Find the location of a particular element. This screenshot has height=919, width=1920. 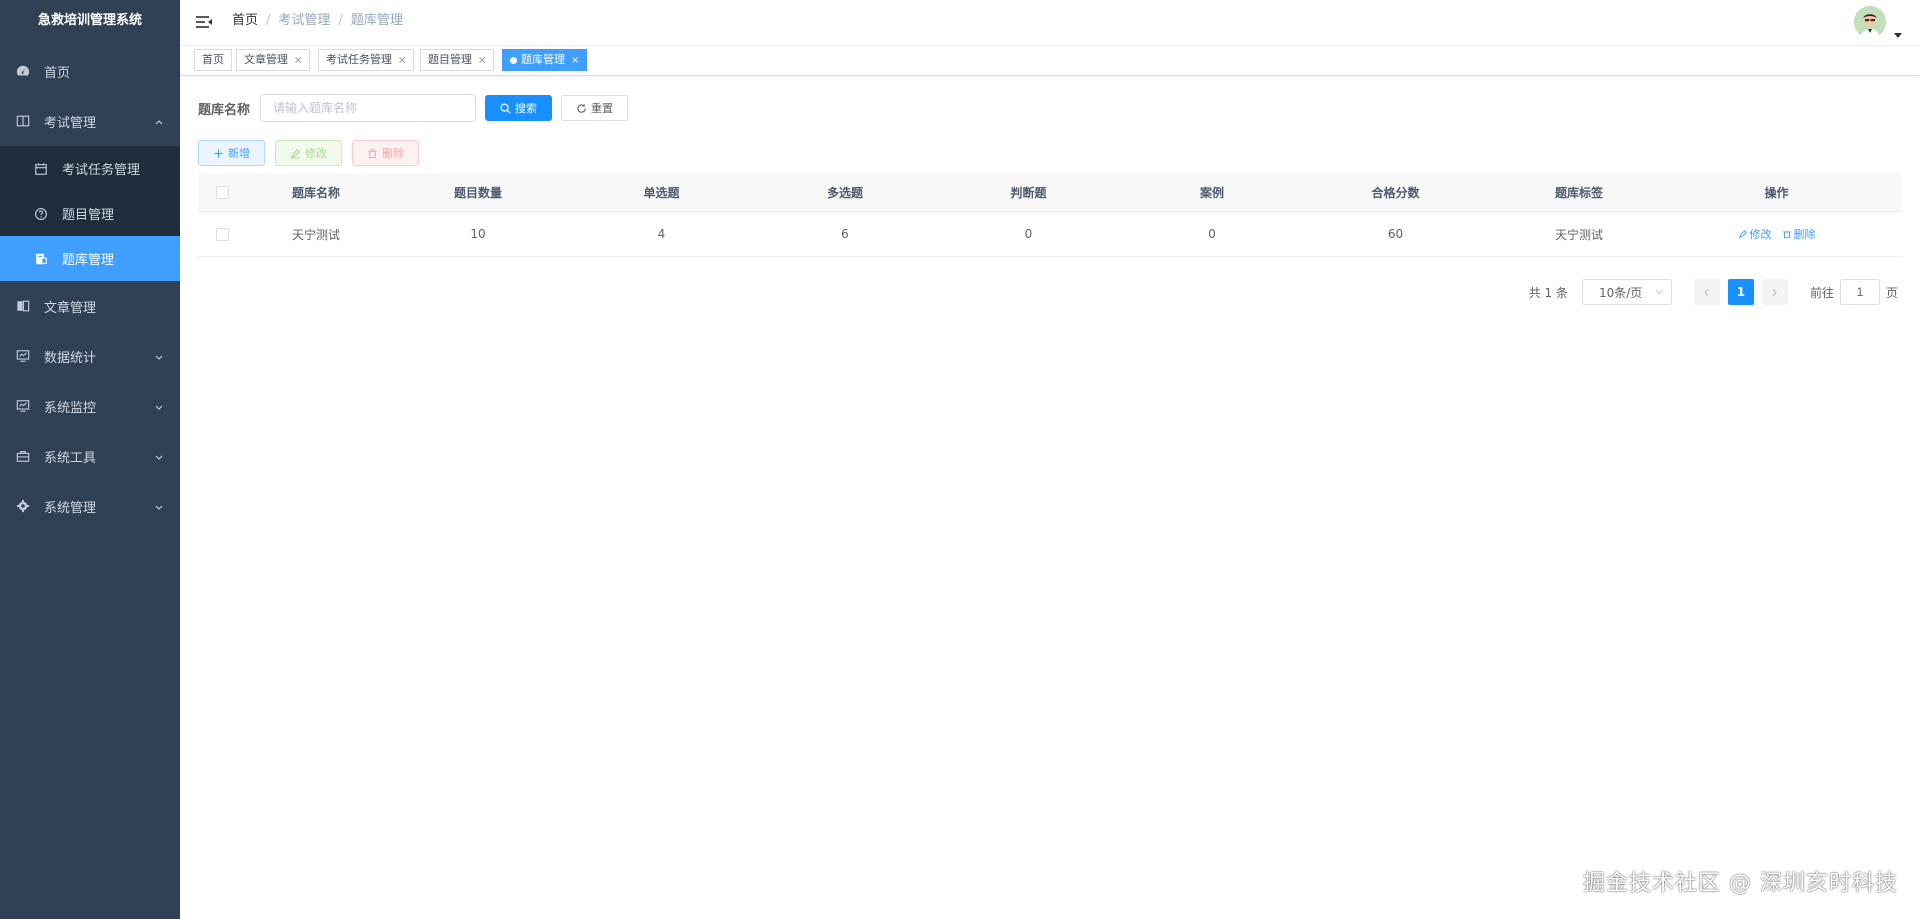

watermark: 掘金技术社区 @ 深圳亥时科技 is located at coordinates (1740, 883).